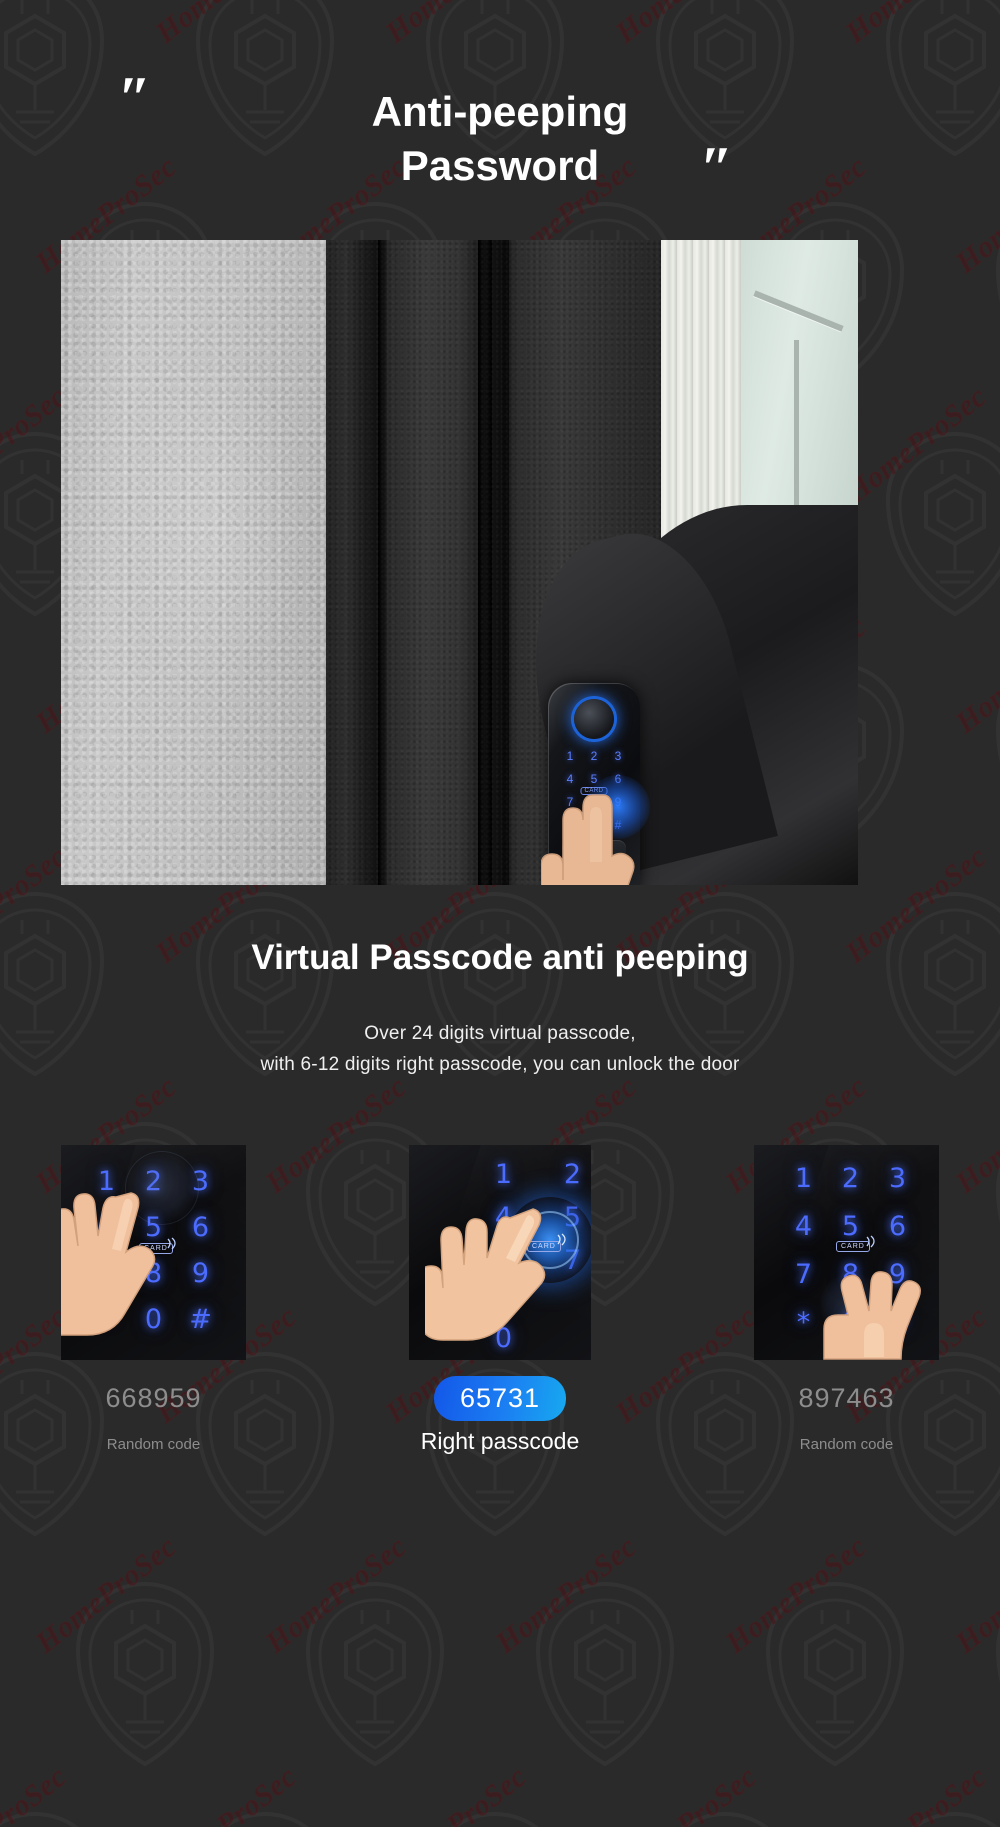 The height and width of the screenshot is (1827, 1000). I want to click on section-title: Virtual Passcode anti peeping, so click(500, 957).